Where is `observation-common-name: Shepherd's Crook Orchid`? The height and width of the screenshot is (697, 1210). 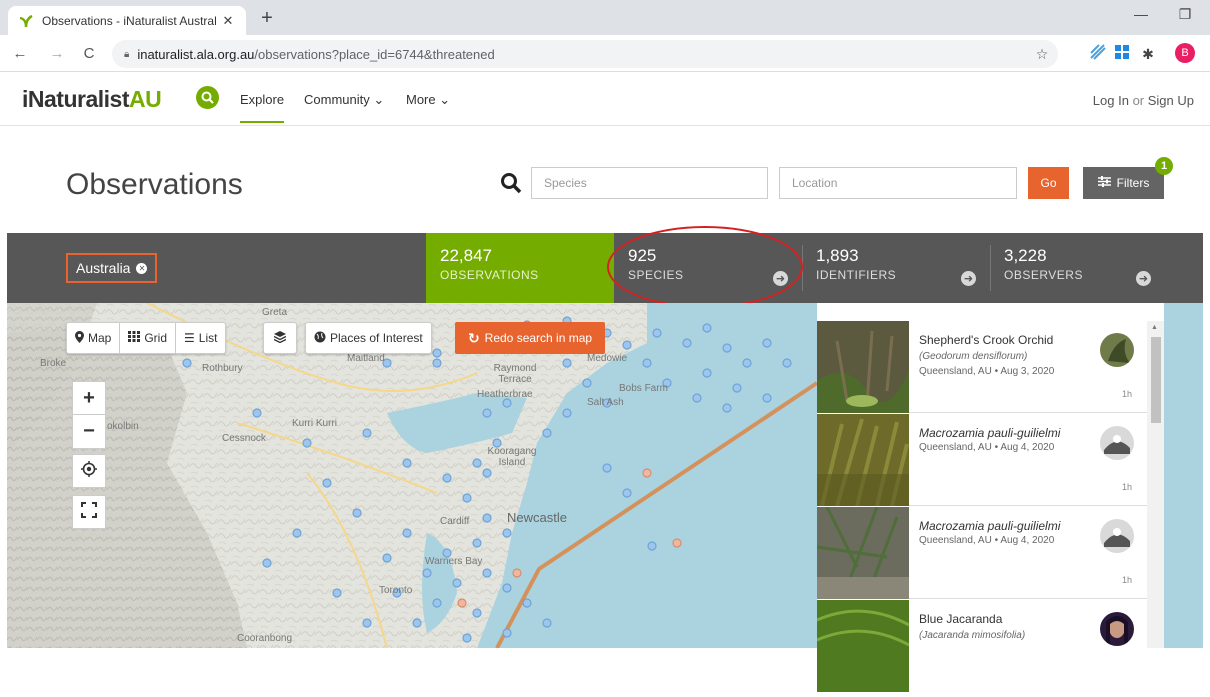
observation-common-name: Shepherd's Crook Orchid is located at coordinates (986, 340).